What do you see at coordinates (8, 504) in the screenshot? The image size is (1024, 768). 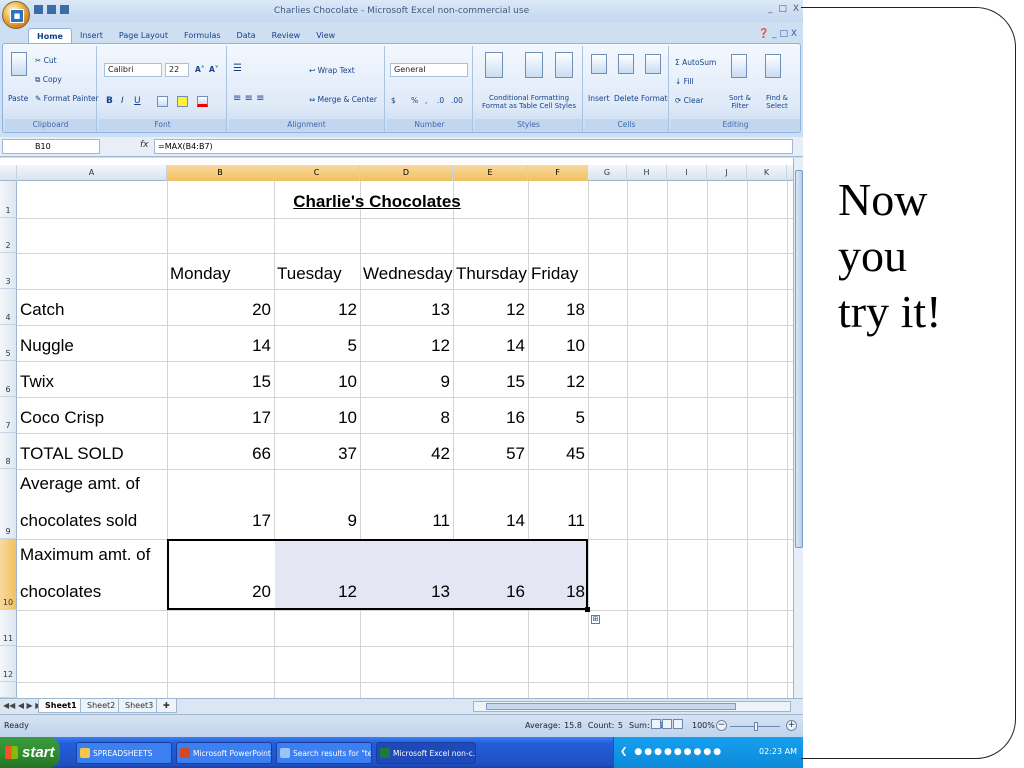 I see `row-header-9: 9` at bounding box center [8, 504].